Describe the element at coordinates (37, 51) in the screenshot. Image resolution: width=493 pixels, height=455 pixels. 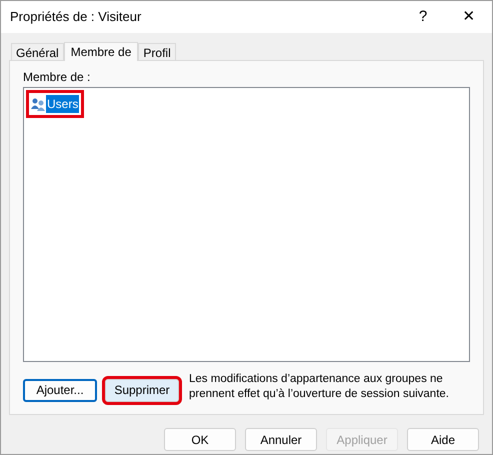
I see `tab: Général` at that location.